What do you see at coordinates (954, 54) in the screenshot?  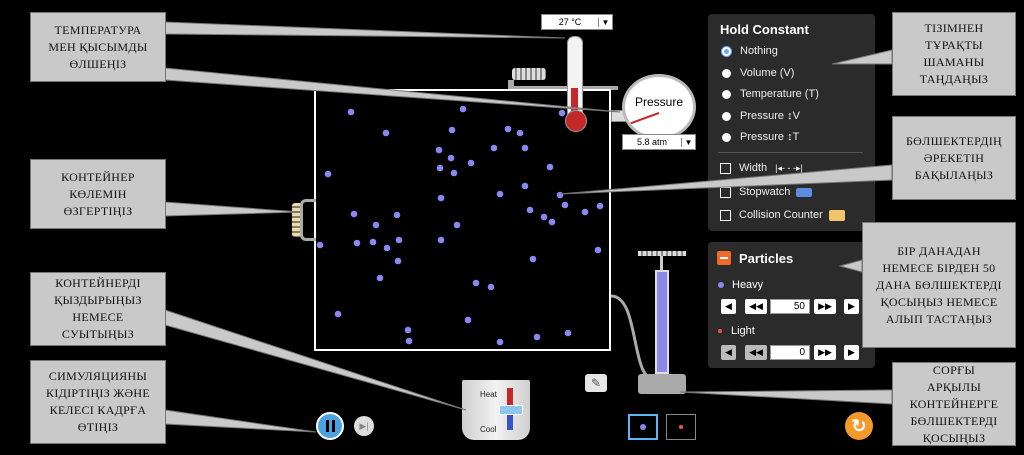 I see `callout-hold: Тізімнен тұрақты шаманы таңдаңыз` at bounding box center [954, 54].